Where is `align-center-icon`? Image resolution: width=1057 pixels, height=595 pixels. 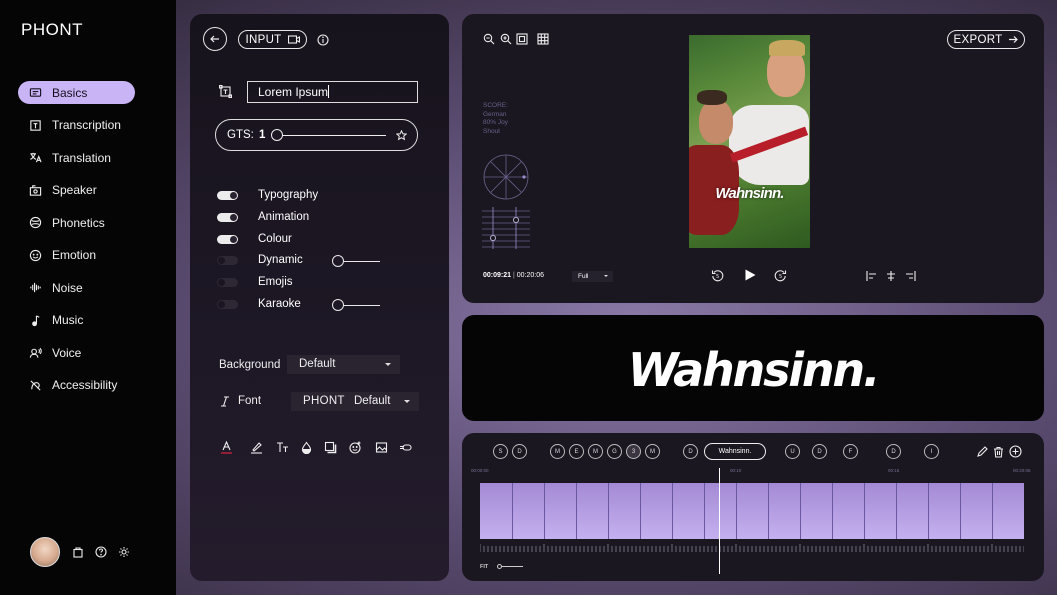 align-center-icon is located at coordinates (891, 276).